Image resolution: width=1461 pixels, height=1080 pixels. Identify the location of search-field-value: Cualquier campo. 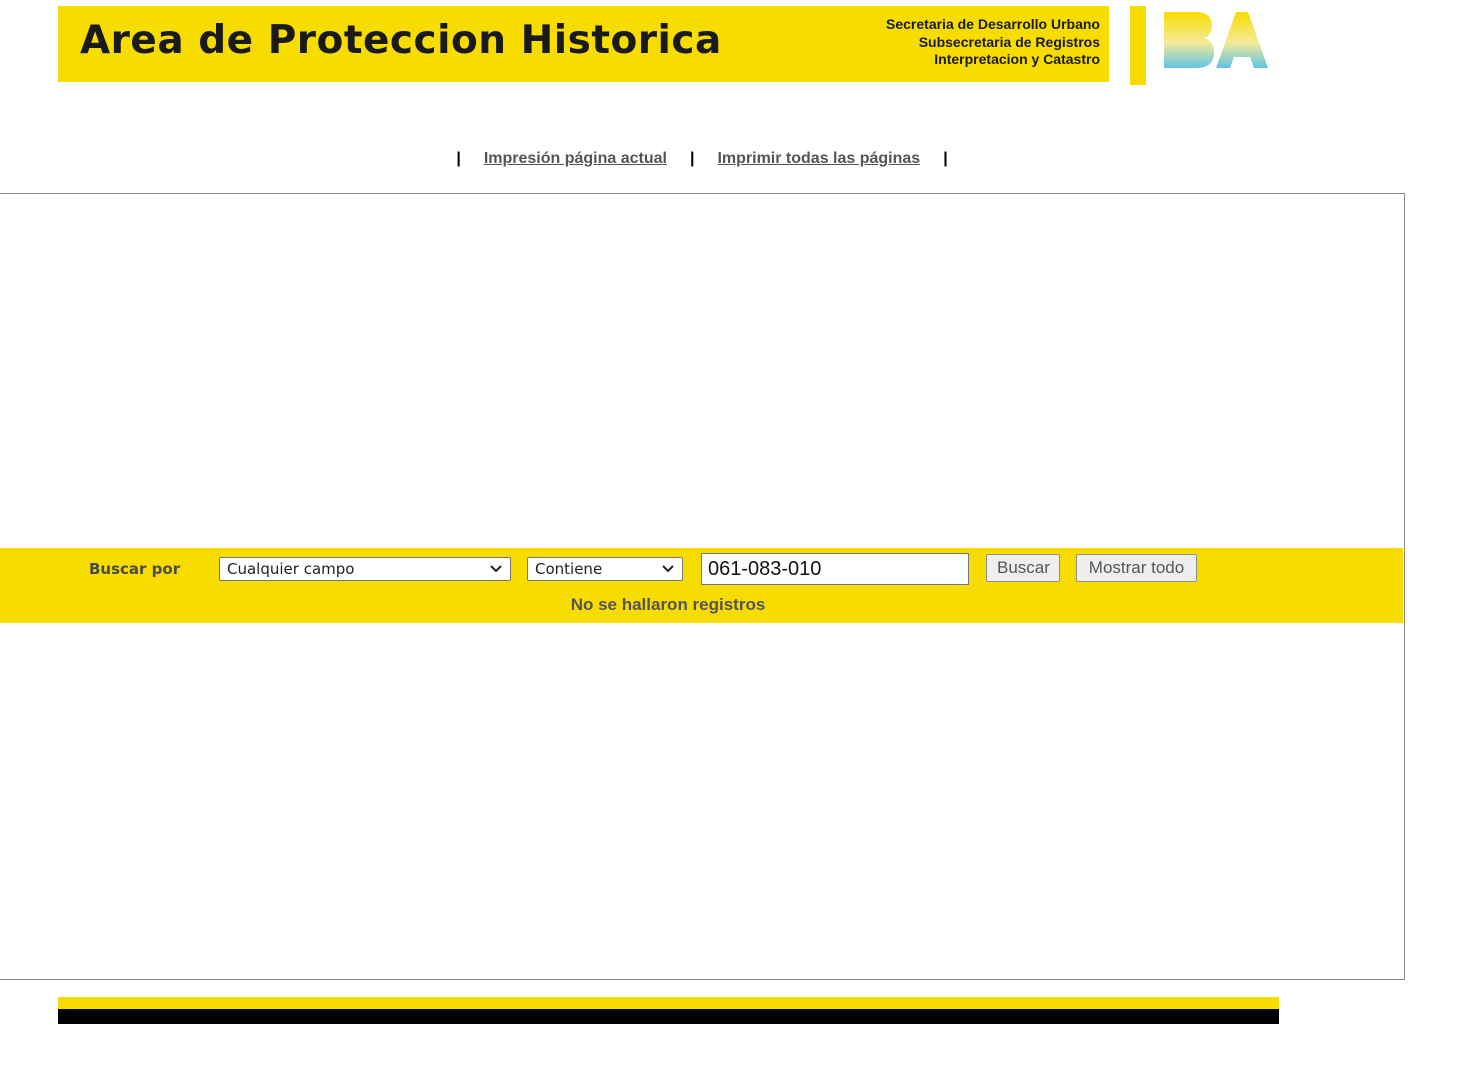
(291, 569).